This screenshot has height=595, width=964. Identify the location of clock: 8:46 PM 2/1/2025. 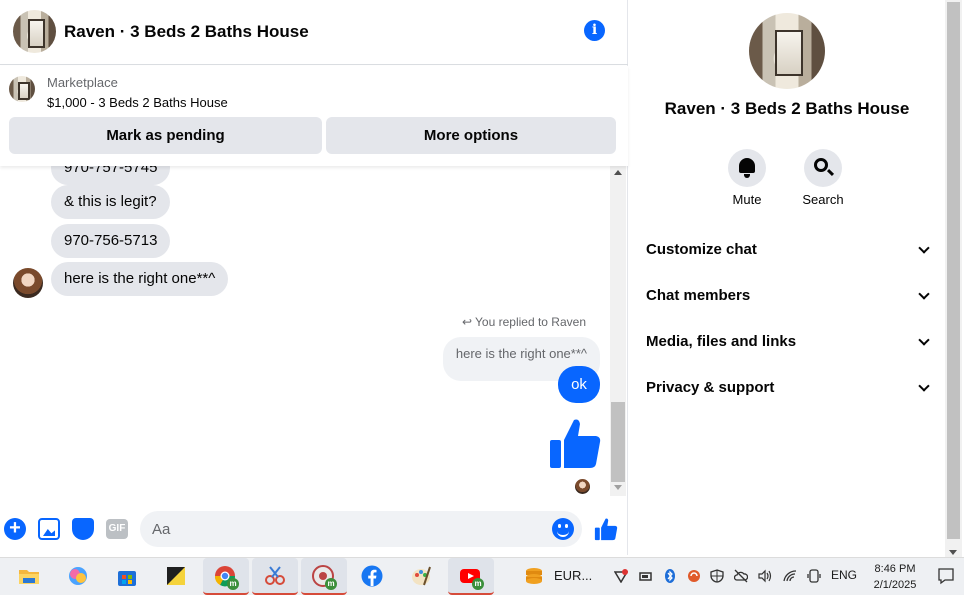
(895, 577).